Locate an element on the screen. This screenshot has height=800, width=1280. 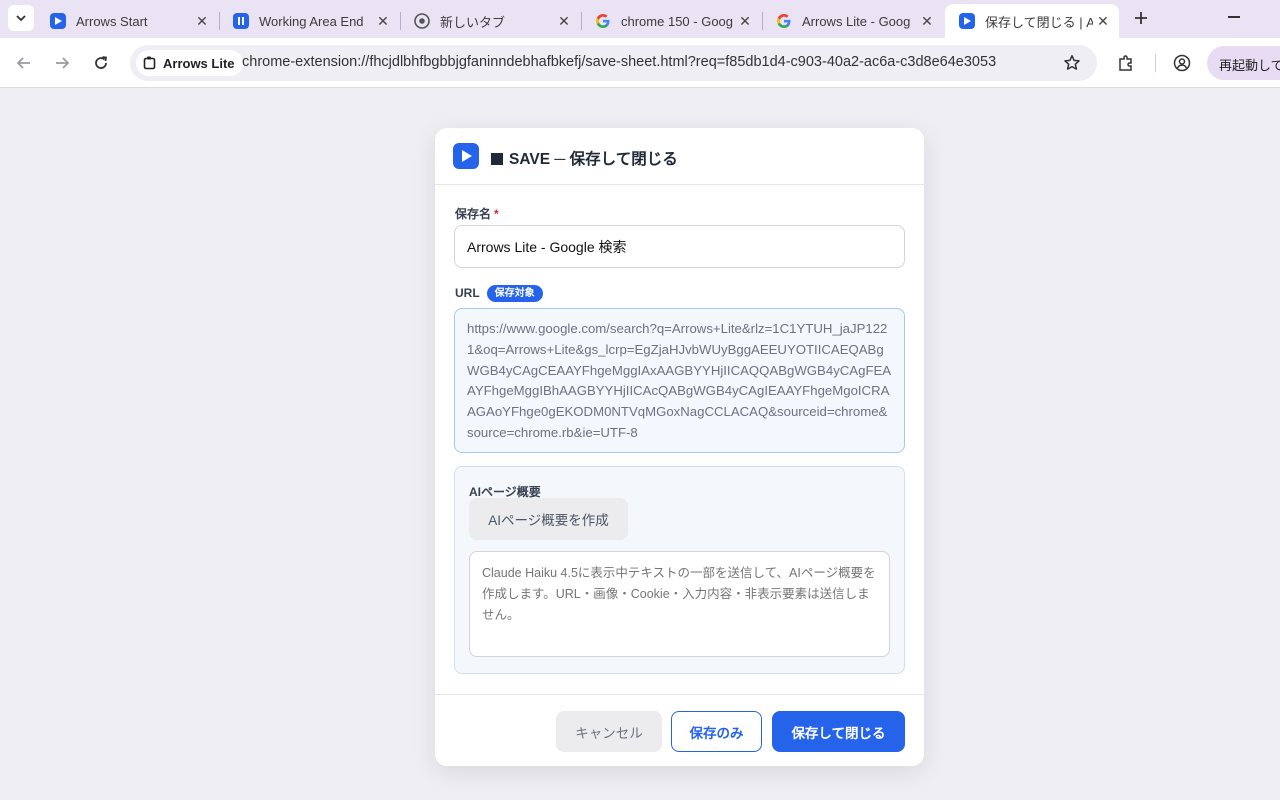
minimize-button is located at coordinates (1234, 17).